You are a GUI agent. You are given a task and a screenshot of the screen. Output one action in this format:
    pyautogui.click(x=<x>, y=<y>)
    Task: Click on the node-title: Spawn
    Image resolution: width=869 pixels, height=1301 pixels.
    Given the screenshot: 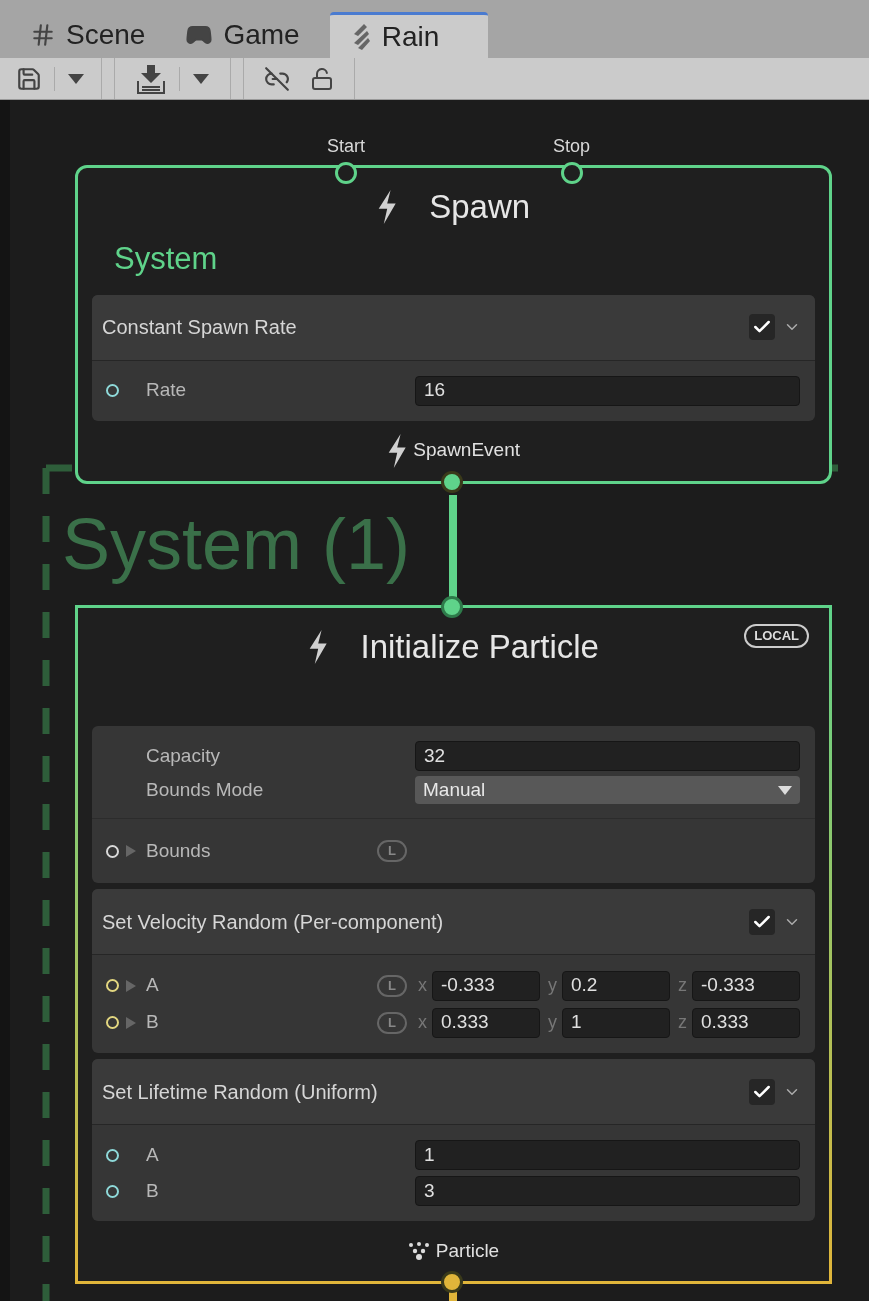 What is the action you would take?
    pyautogui.click(x=480, y=207)
    